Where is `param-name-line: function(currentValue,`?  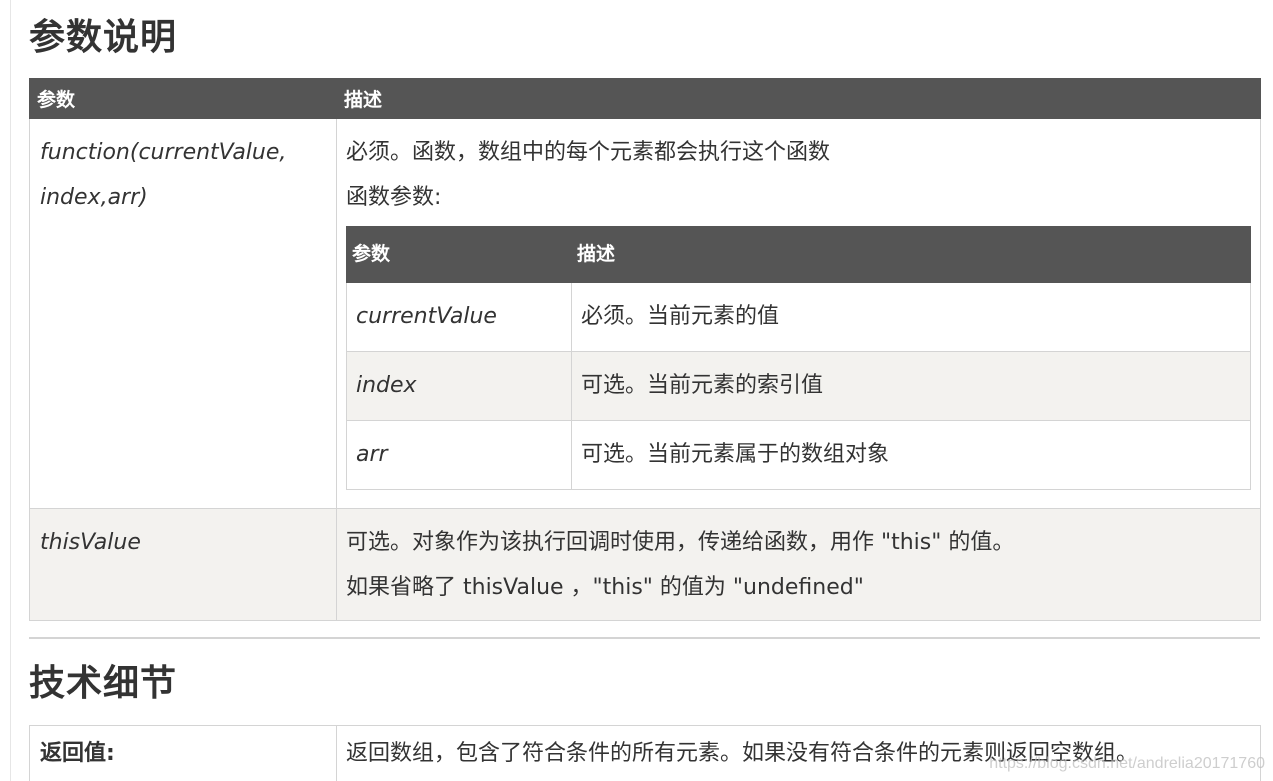
param-name-line: function(currentValue, is located at coordinates (163, 152).